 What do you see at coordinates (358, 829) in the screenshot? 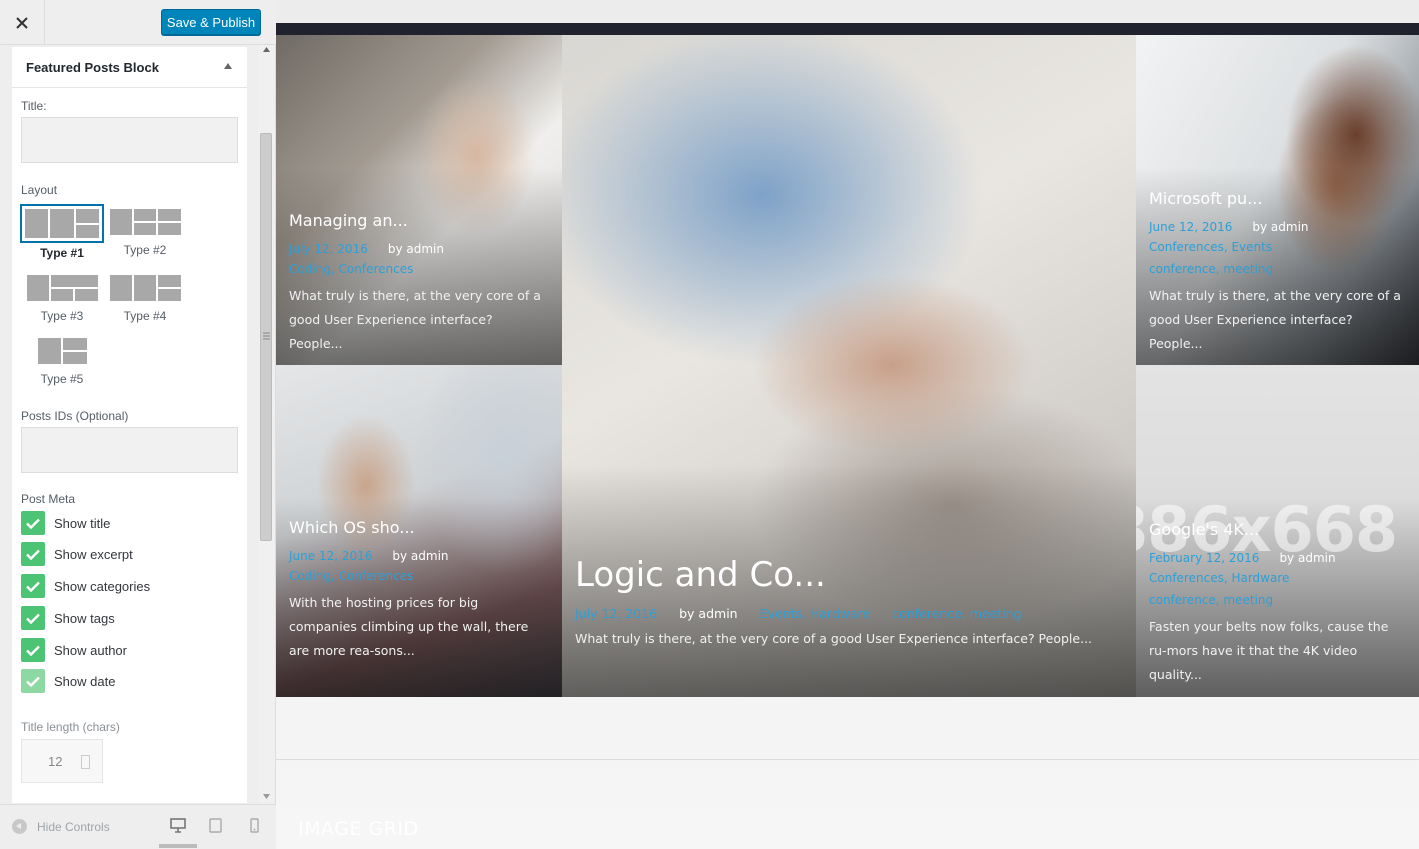
I see `image-grid-heading: IMAGE GRID` at bounding box center [358, 829].